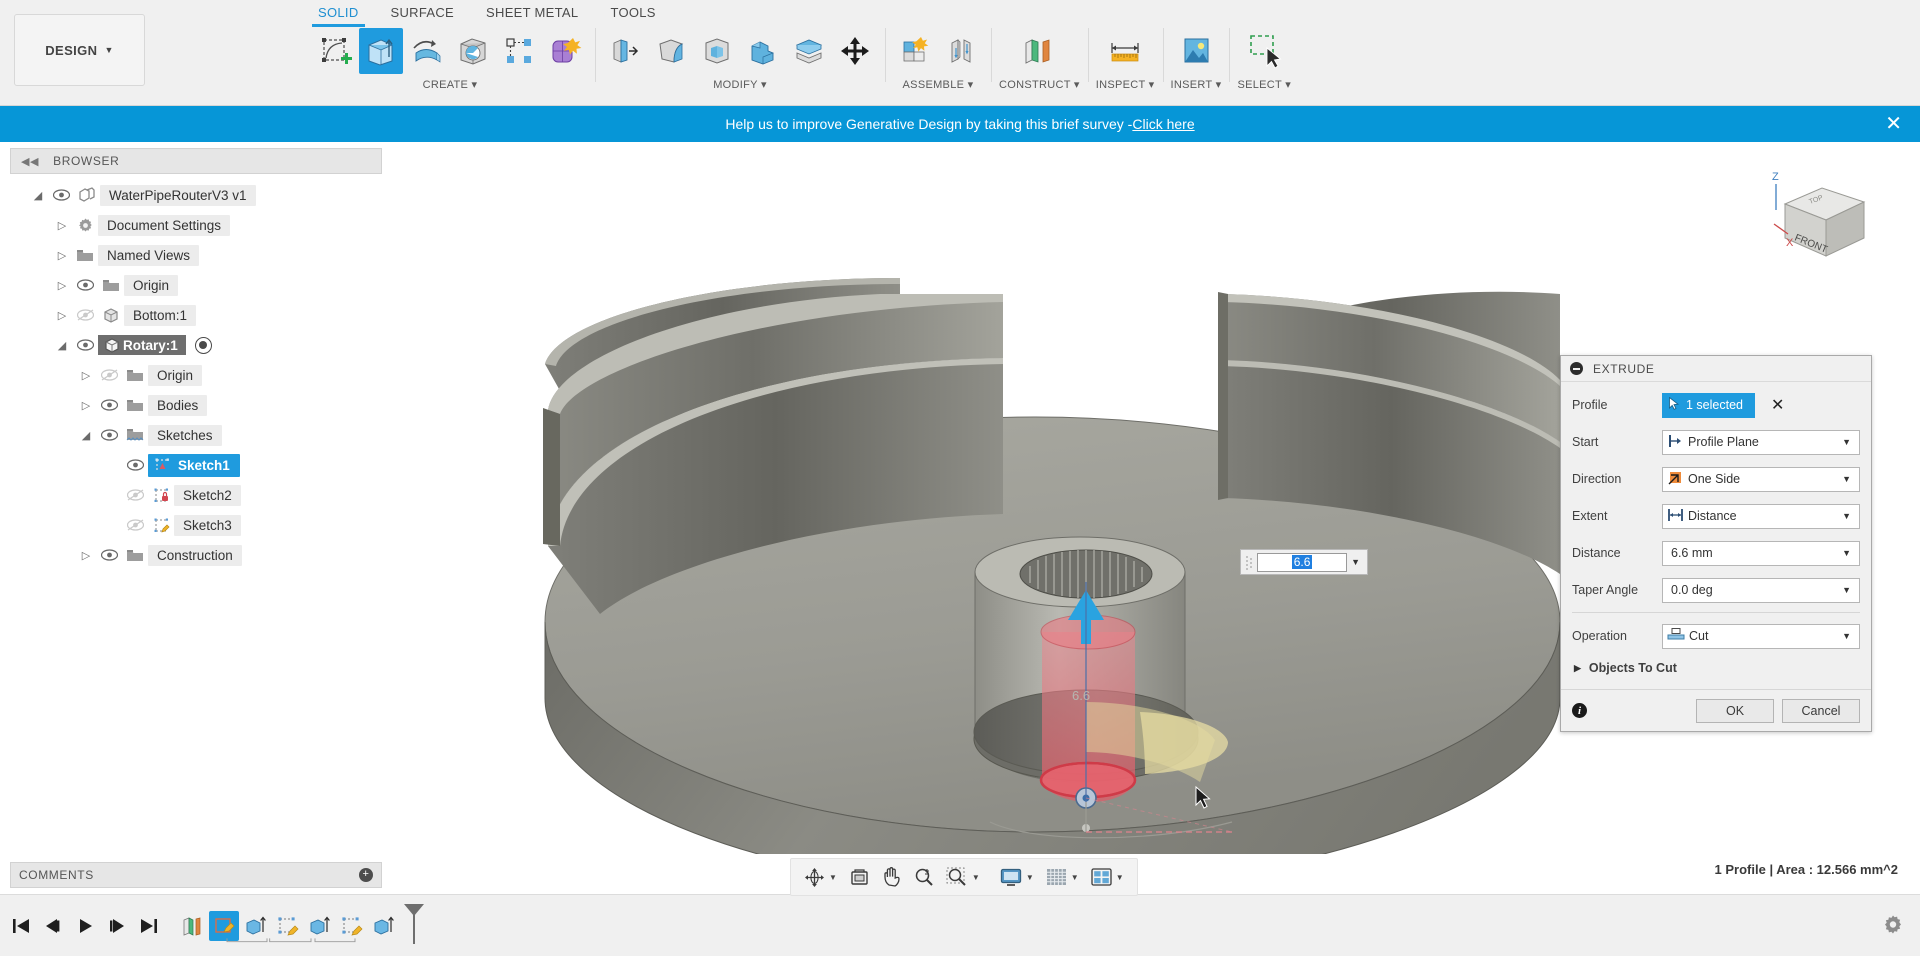  I want to click on clear-selection-icon: ✕, so click(1777, 405).